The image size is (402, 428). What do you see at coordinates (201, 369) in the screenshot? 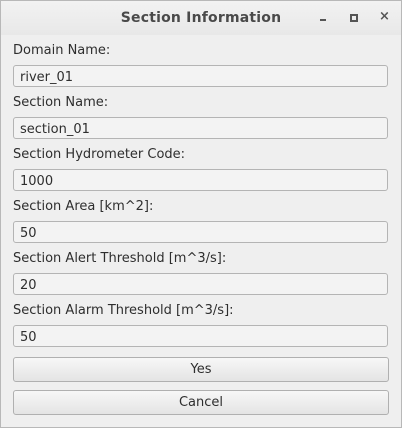
I see `yes-button: Yes` at bounding box center [201, 369].